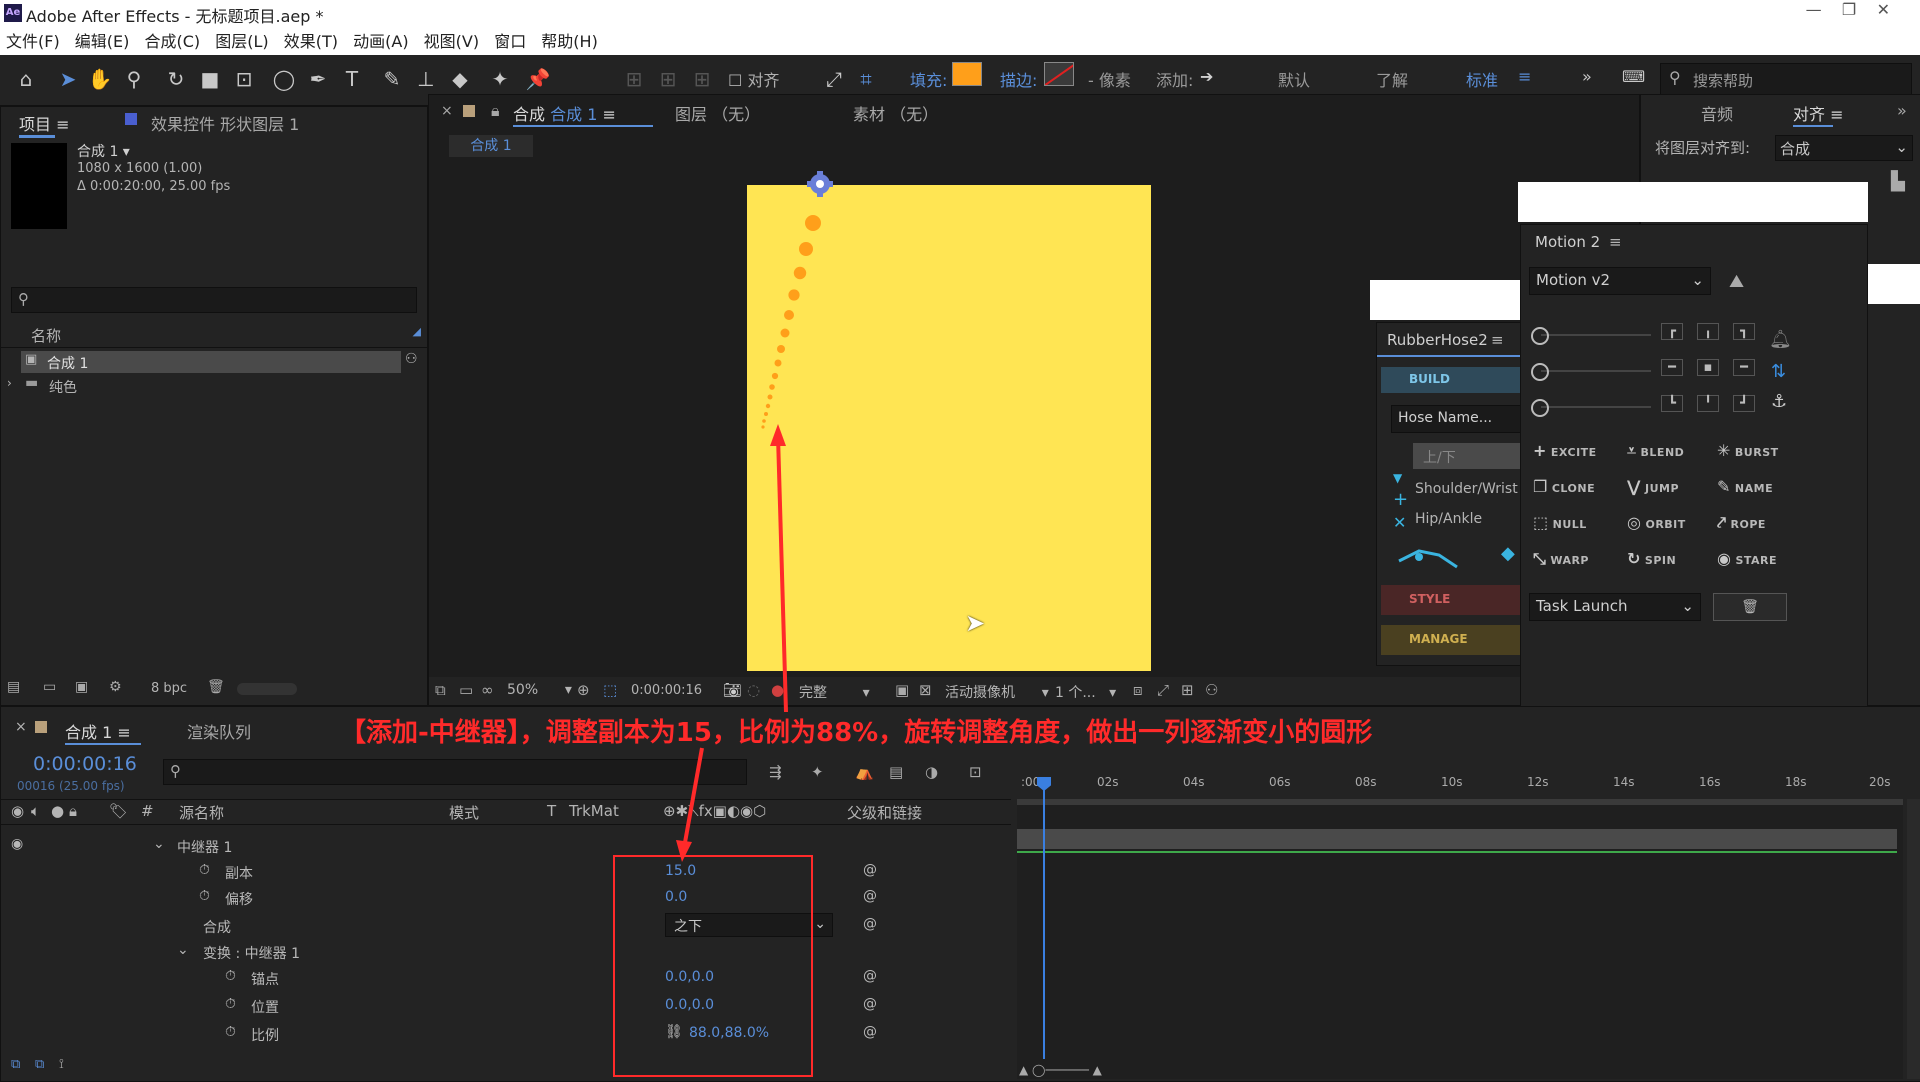  Describe the element at coordinates (33, 41) in the screenshot. I see `menu-file: 文件(F)` at that location.